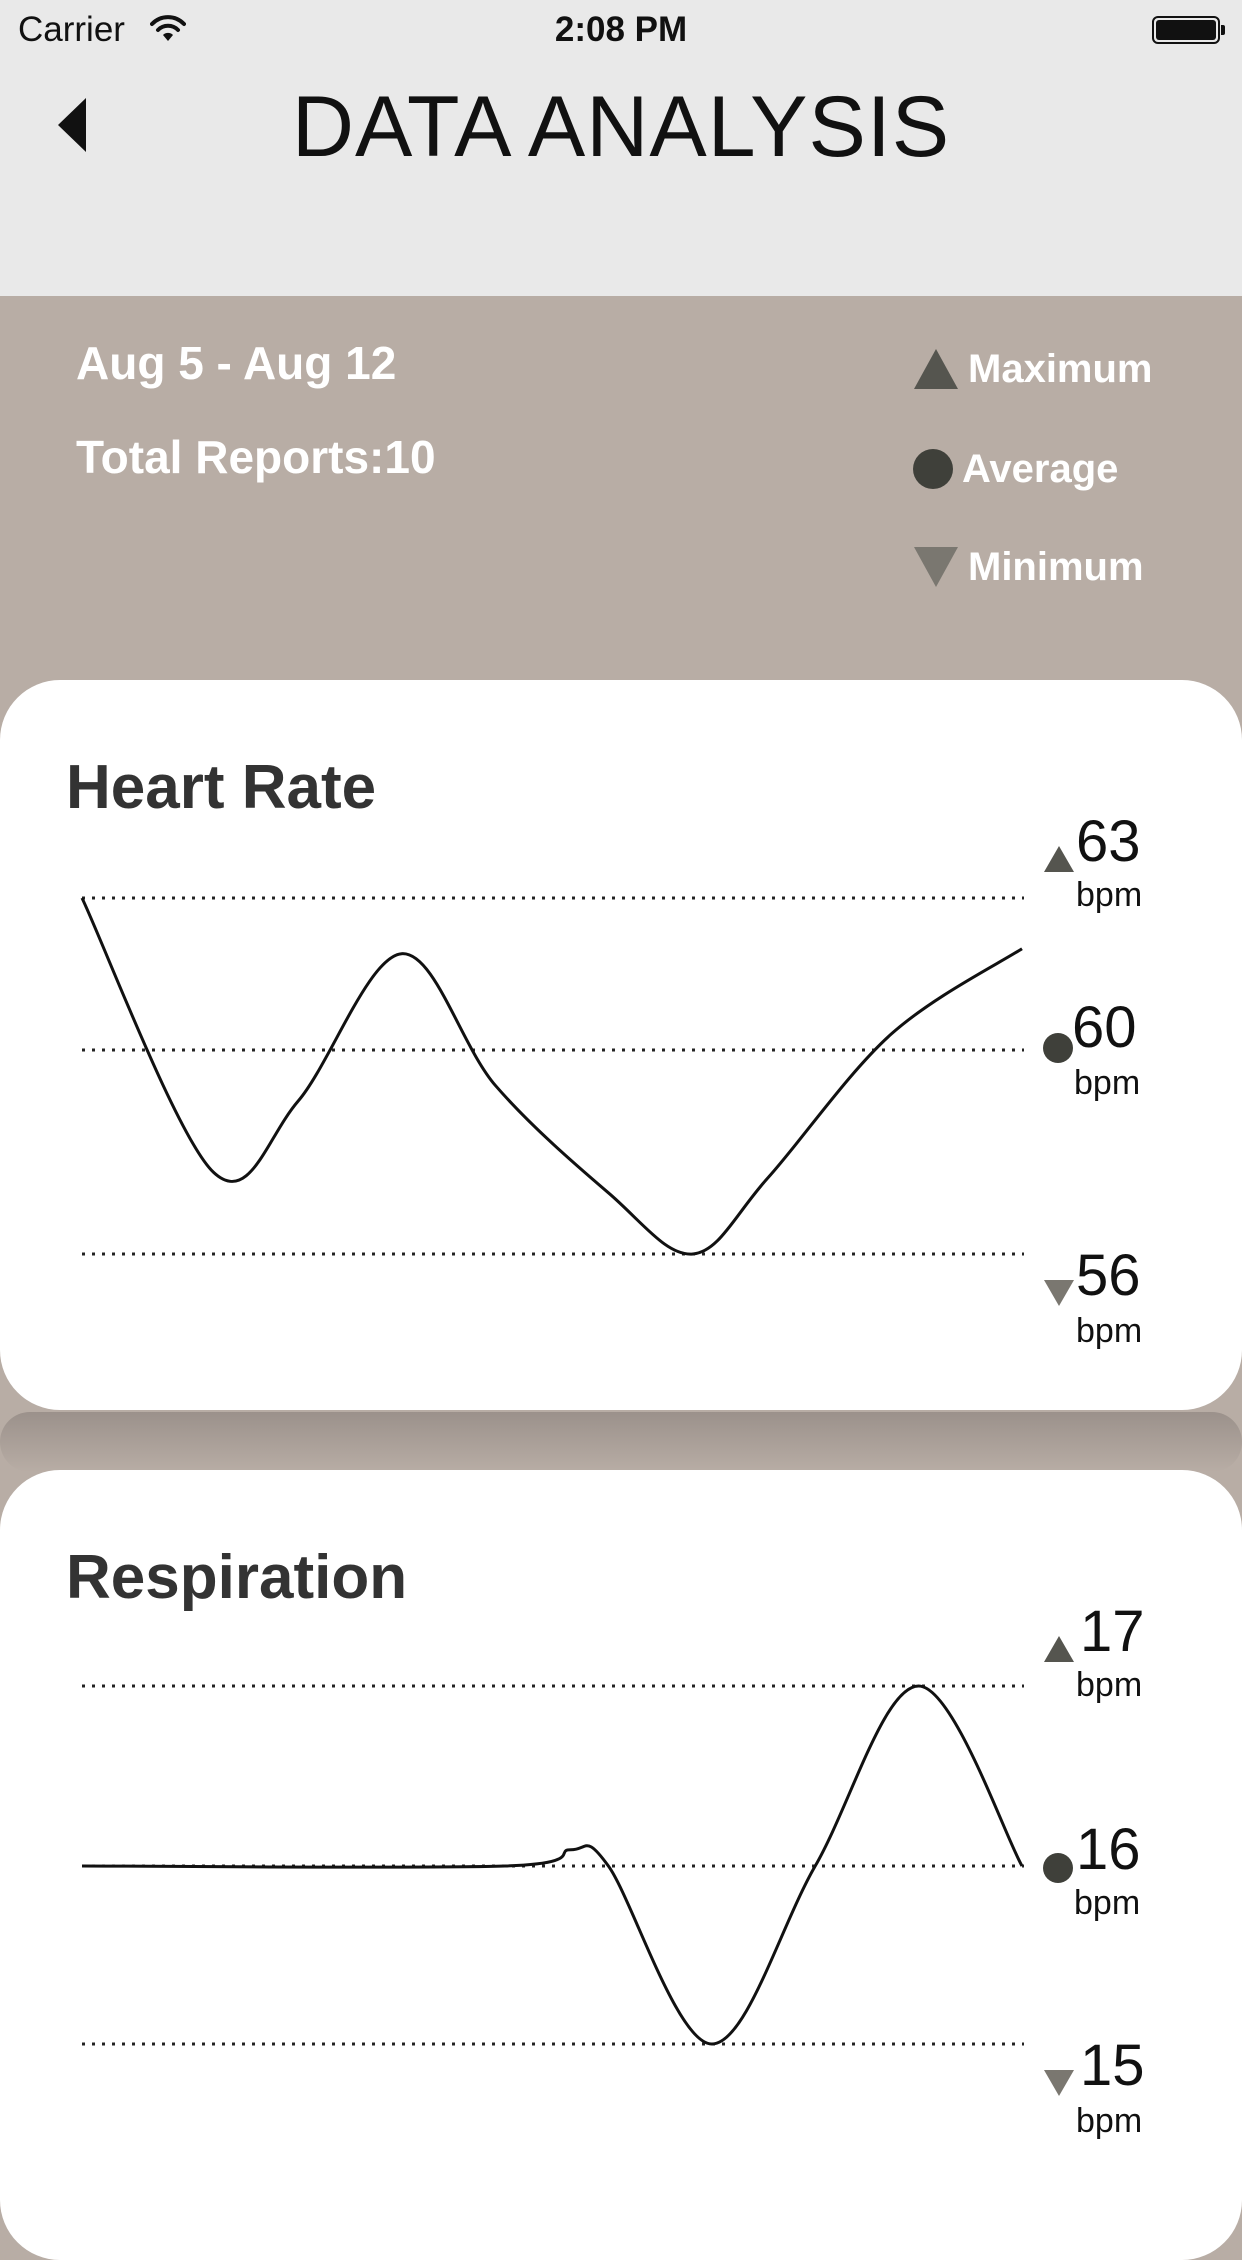  I want to click on min-value: 56, so click(1108, 1275).